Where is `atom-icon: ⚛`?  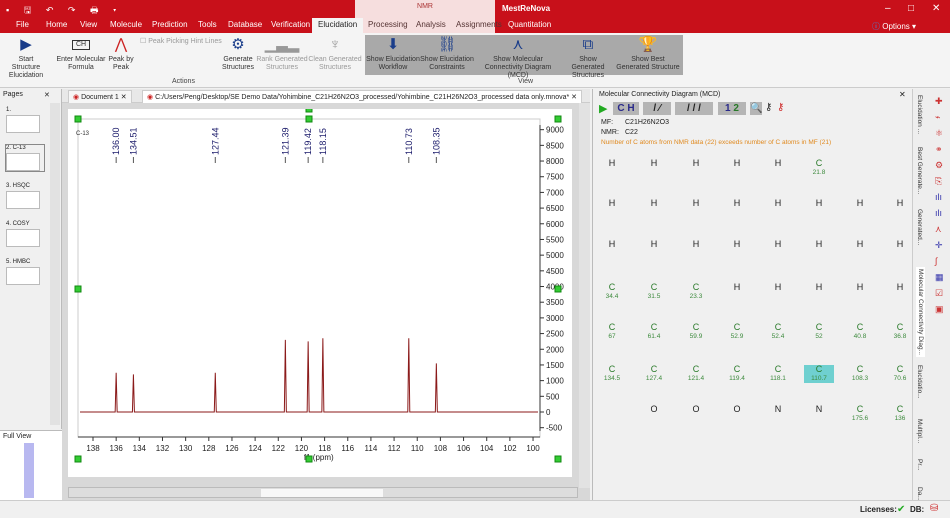
atom-icon: ⚛ is located at coordinates (939, 133).